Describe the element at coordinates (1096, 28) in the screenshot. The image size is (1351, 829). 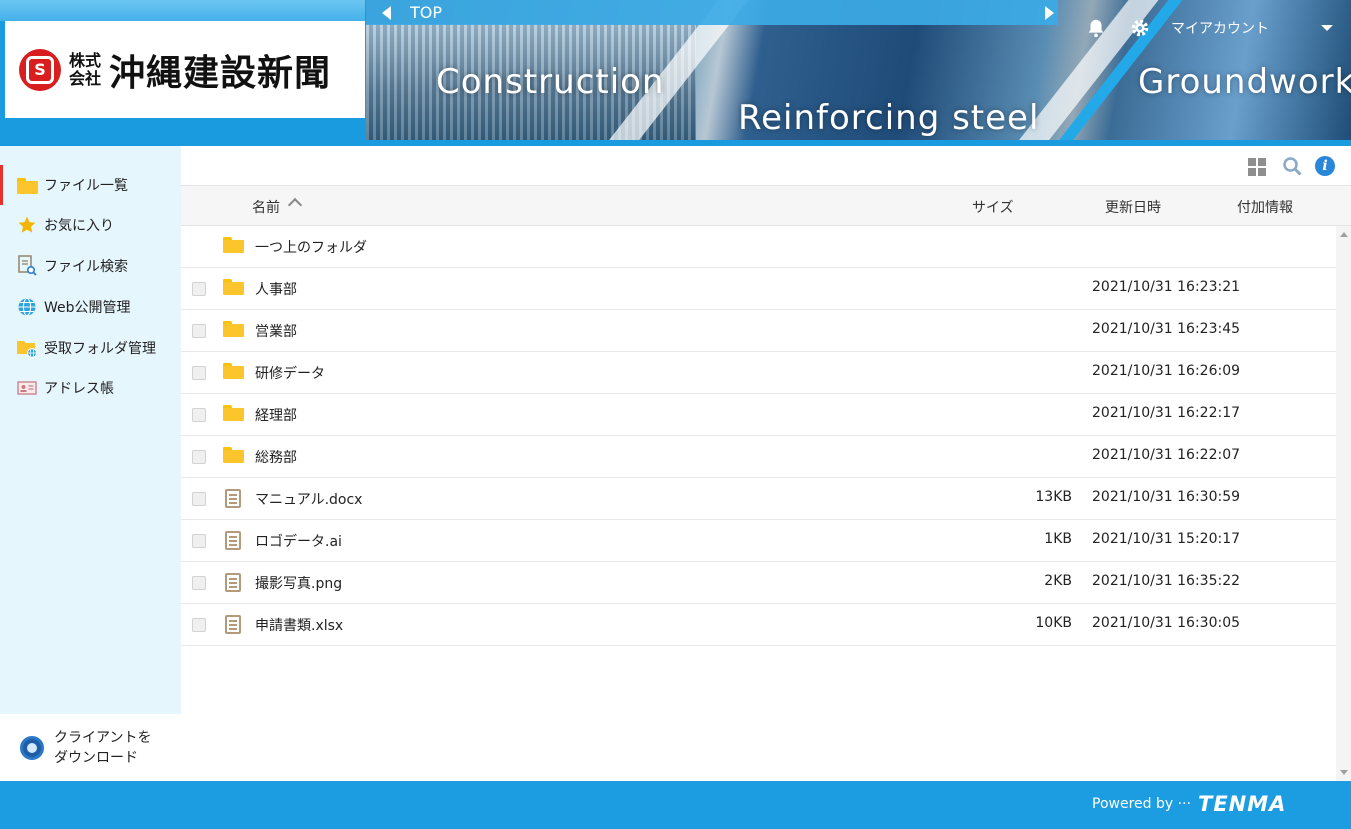
I see `bell-icon` at that location.